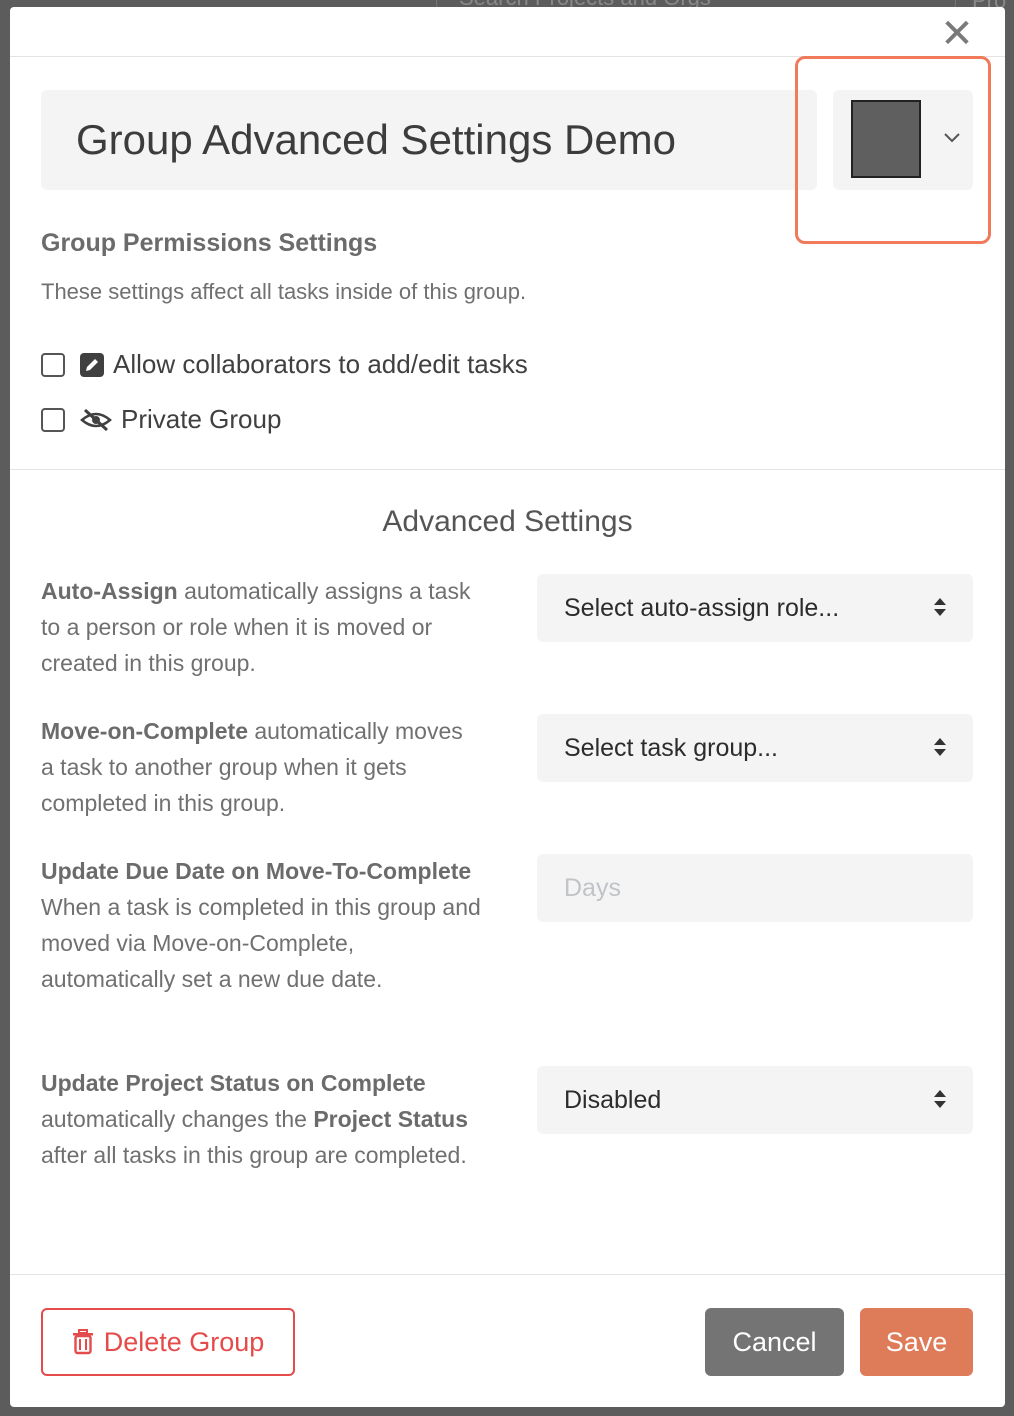  Describe the element at coordinates (507, 469) in the screenshot. I see `section-divider` at that location.